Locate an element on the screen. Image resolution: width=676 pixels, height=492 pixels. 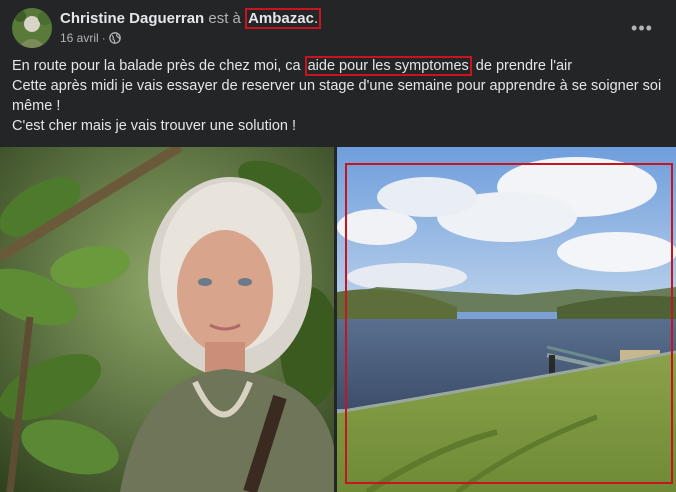
author-name: Christine Daguerran is located at coordinates (132, 18).